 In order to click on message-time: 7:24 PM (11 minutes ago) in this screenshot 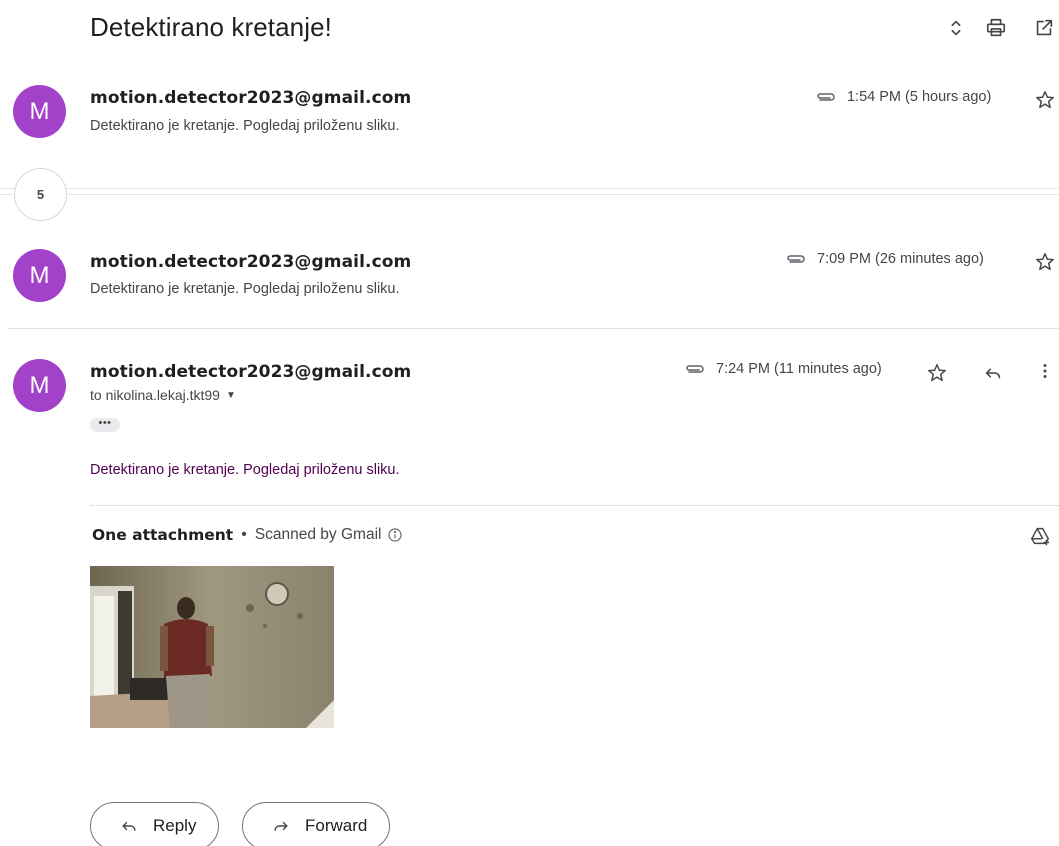, I will do `click(799, 369)`.